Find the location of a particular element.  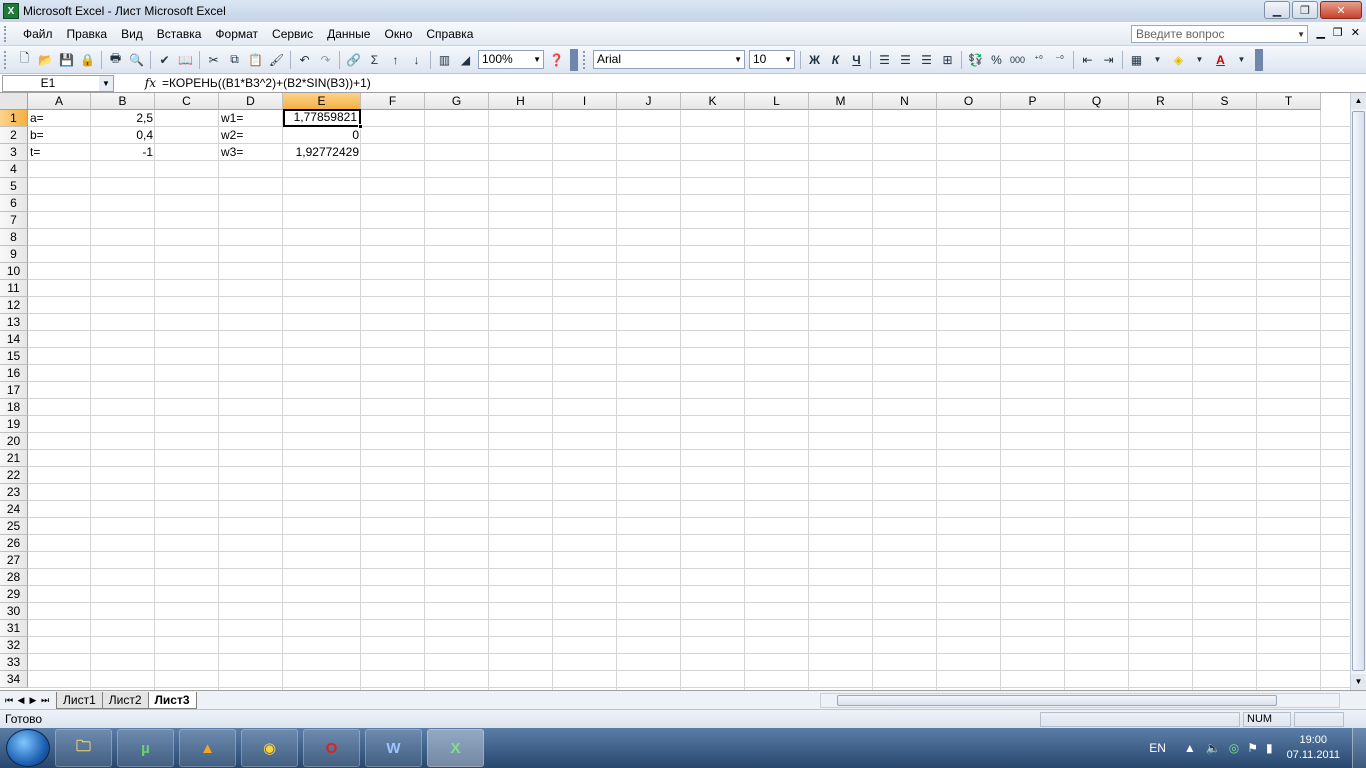

row-header-31: 31 is located at coordinates (14, 628).